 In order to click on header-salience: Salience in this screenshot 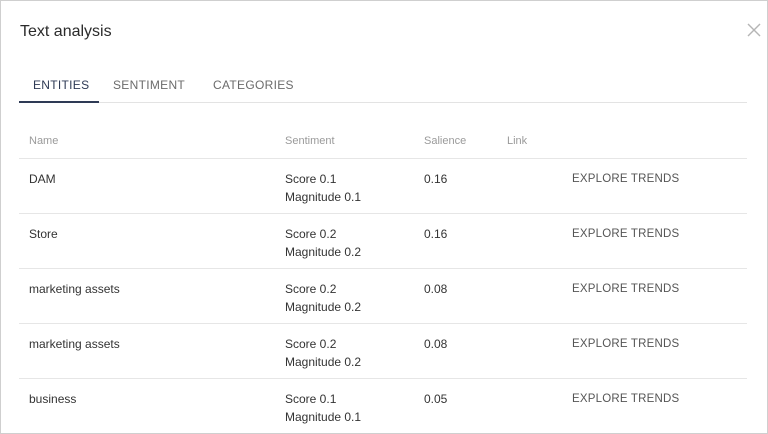, I will do `click(445, 141)`.